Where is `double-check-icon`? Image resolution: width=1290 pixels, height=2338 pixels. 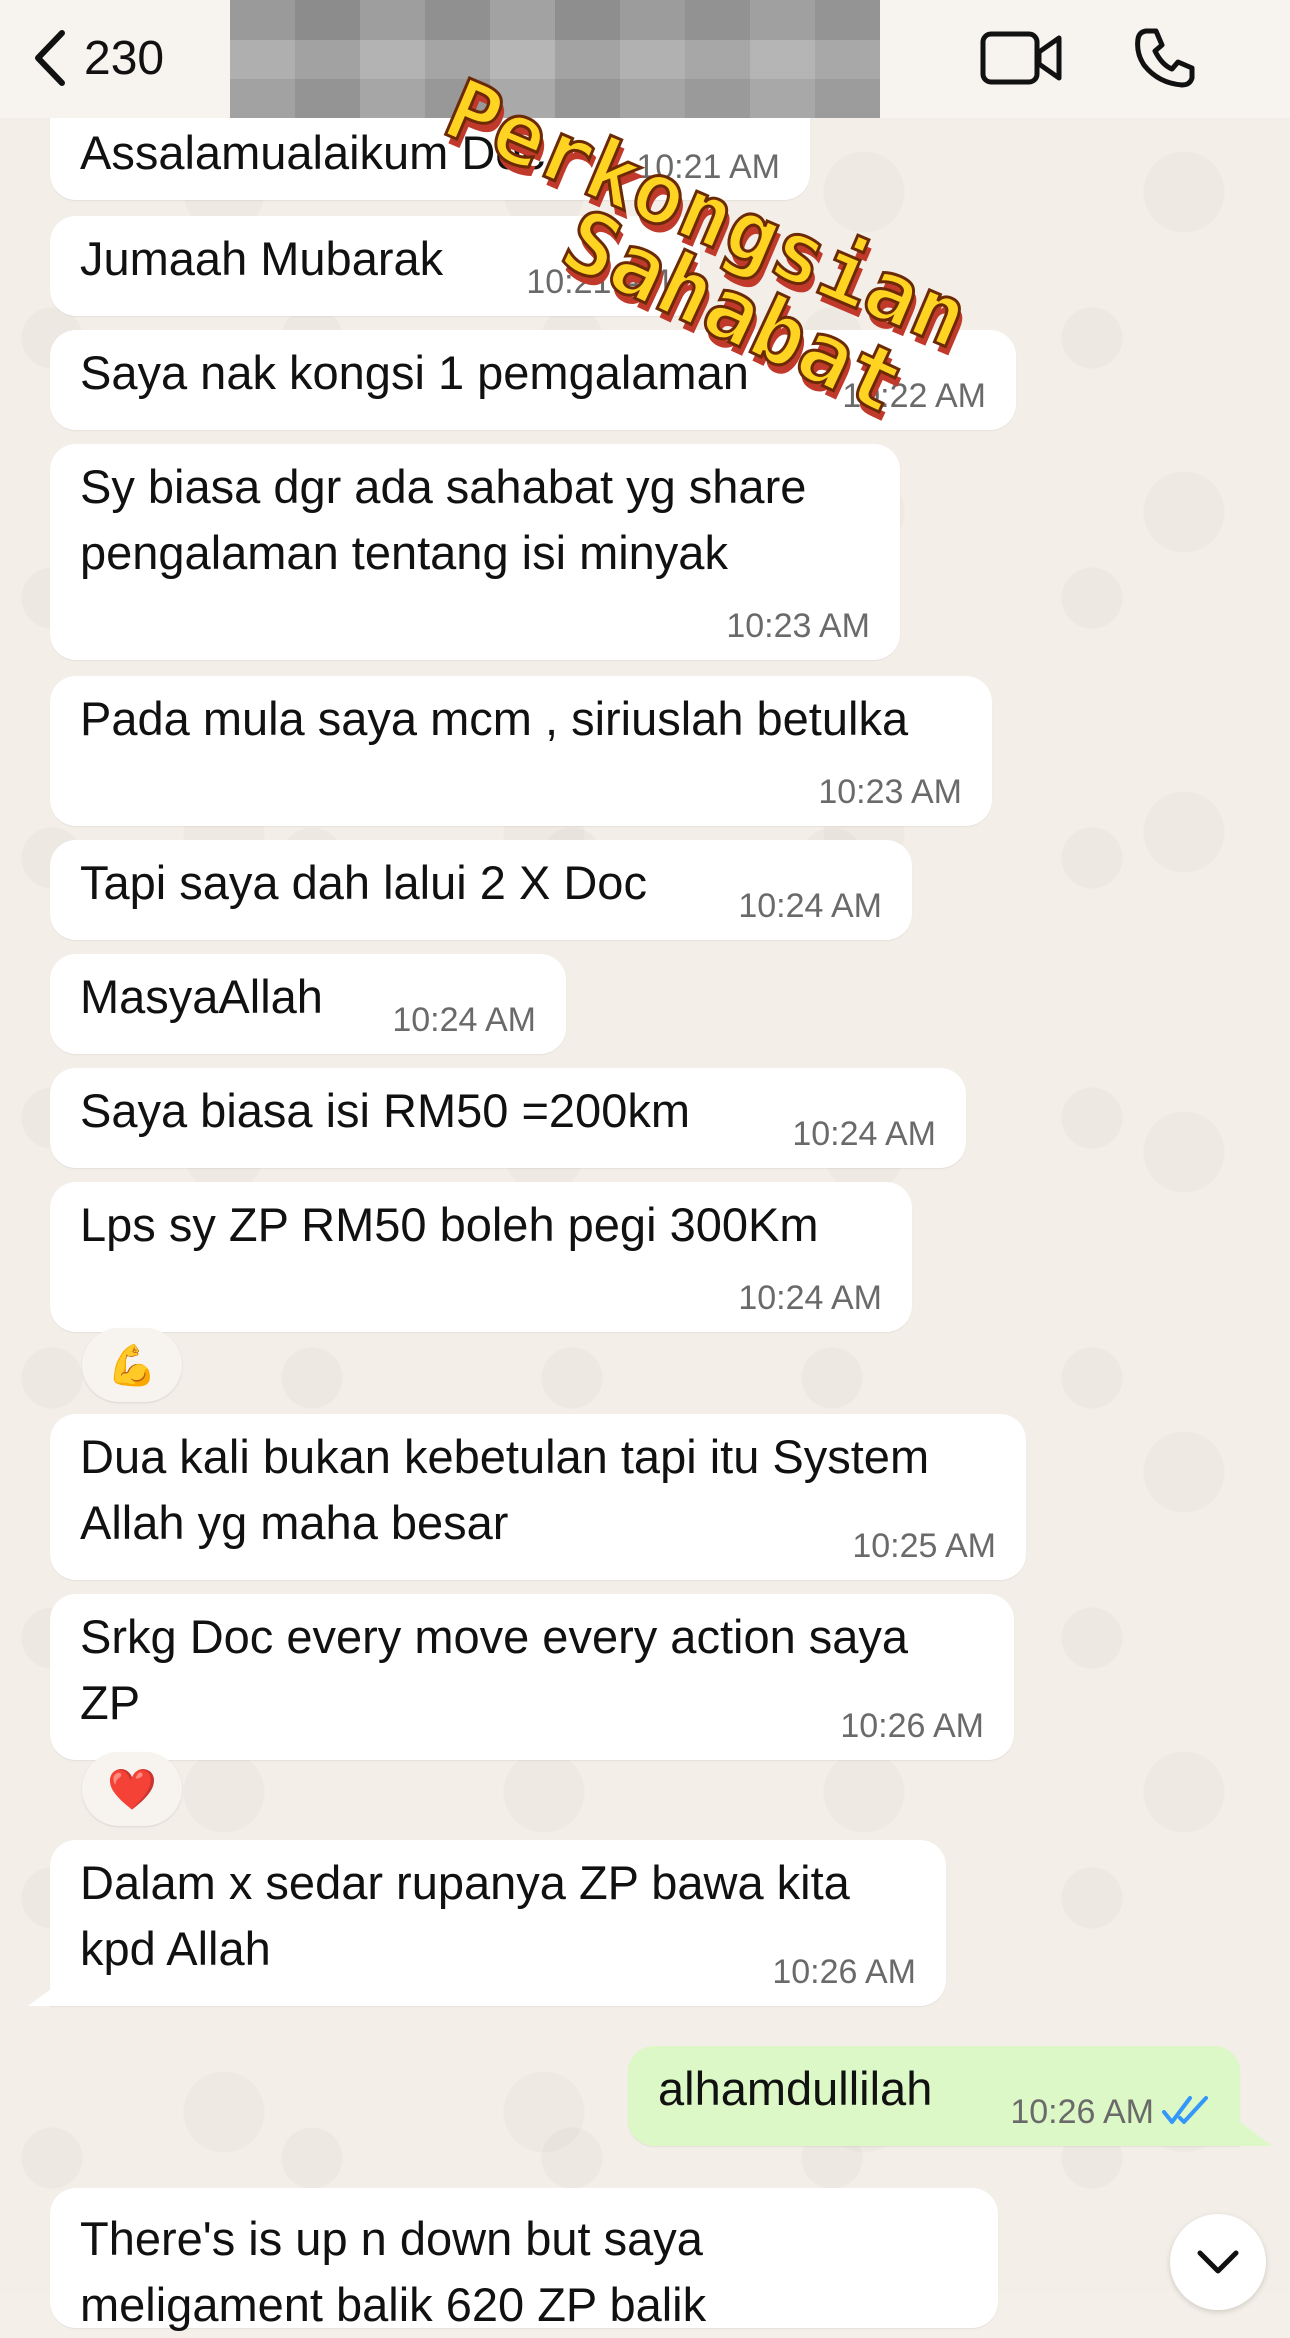 double-check-icon is located at coordinates (1185, 2110).